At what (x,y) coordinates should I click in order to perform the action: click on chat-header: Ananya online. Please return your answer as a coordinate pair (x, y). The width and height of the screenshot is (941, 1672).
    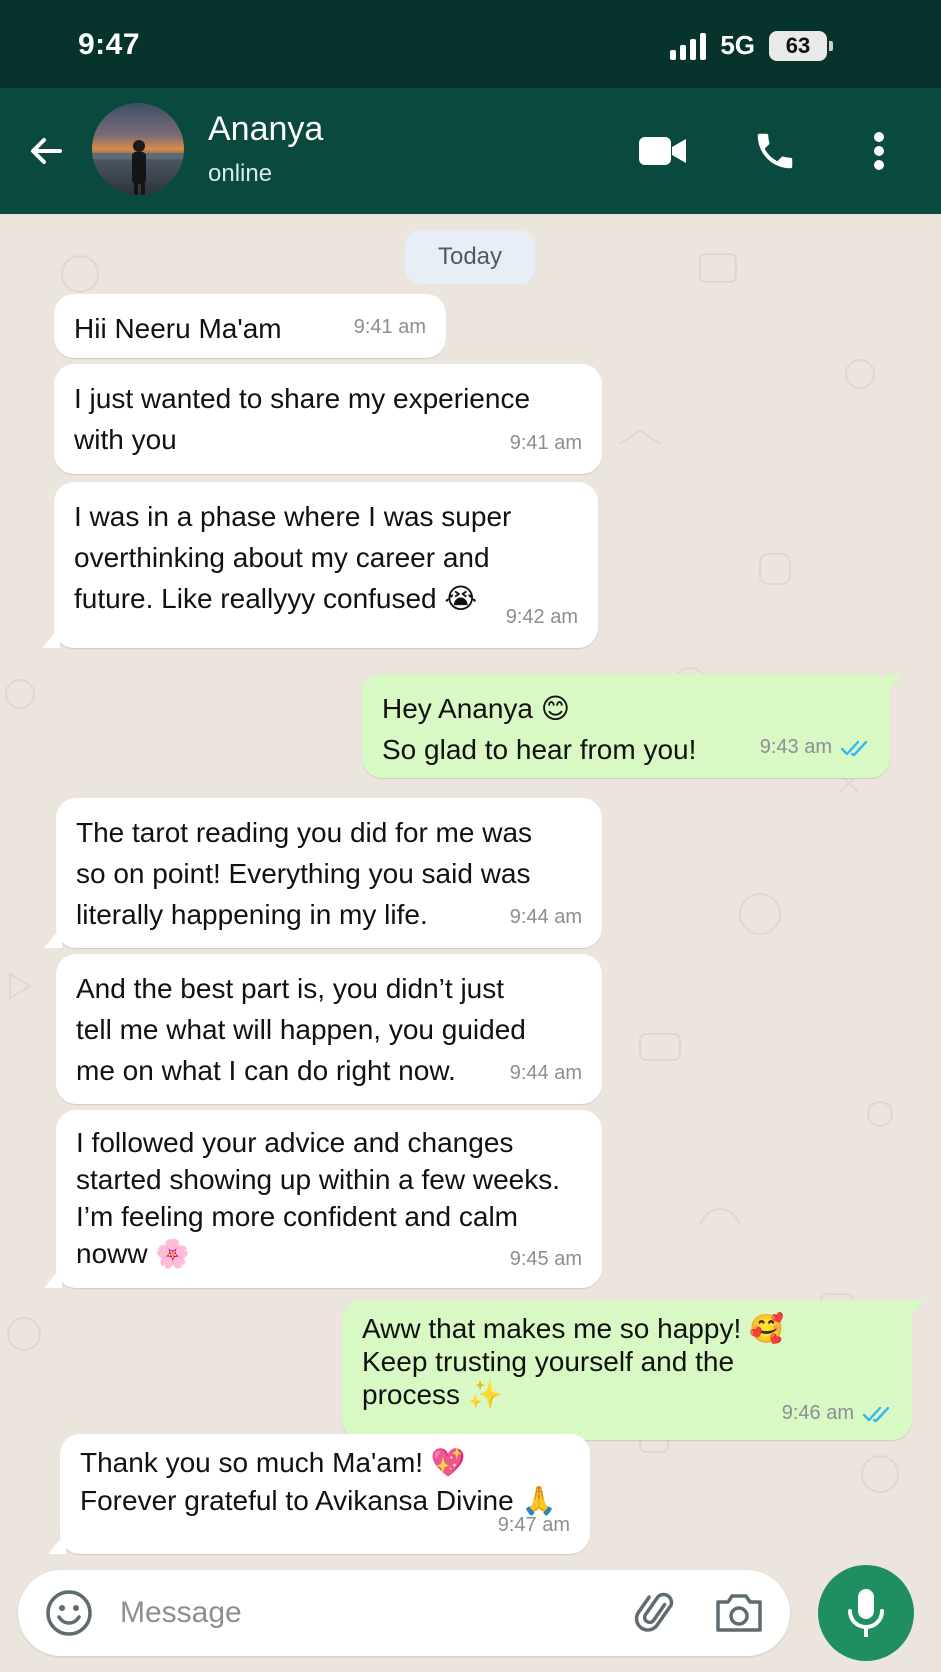
    Looking at the image, I should click on (470, 151).